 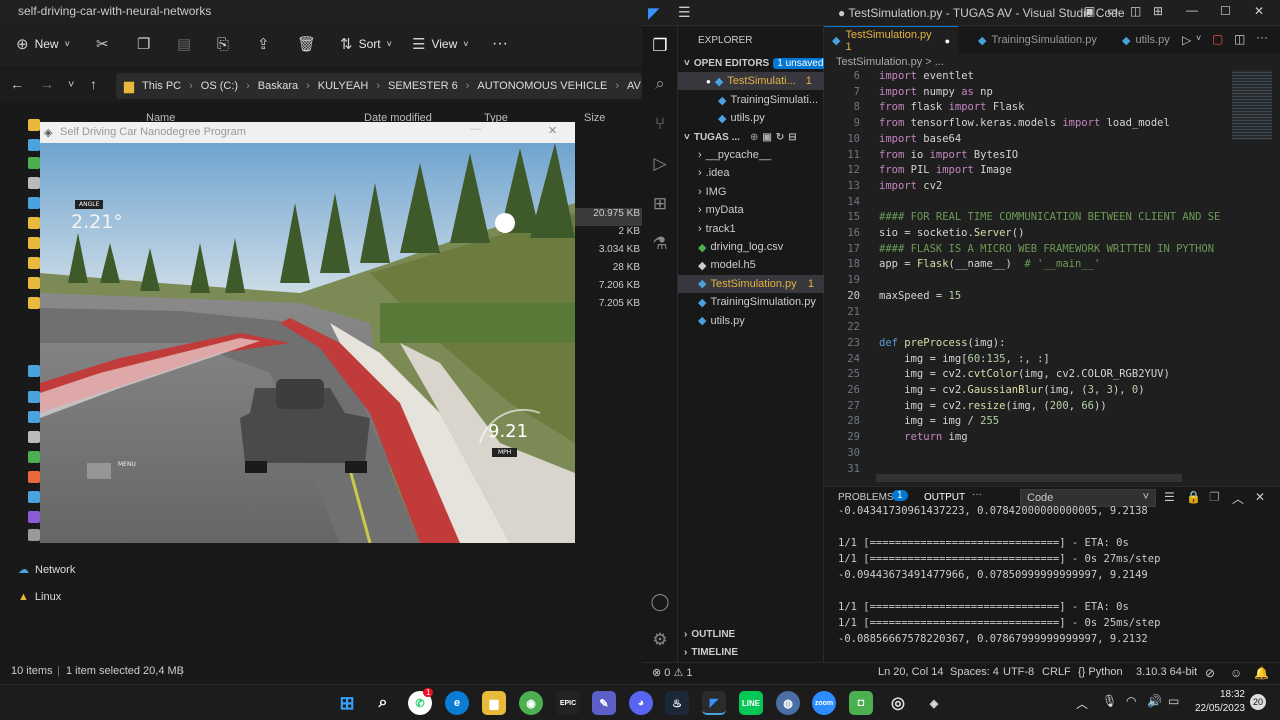 What do you see at coordinates (751, 302) in the screenshot?
I see `tree-item: ◆ TrainingSimulation.py` at bounding box center [751, 302].